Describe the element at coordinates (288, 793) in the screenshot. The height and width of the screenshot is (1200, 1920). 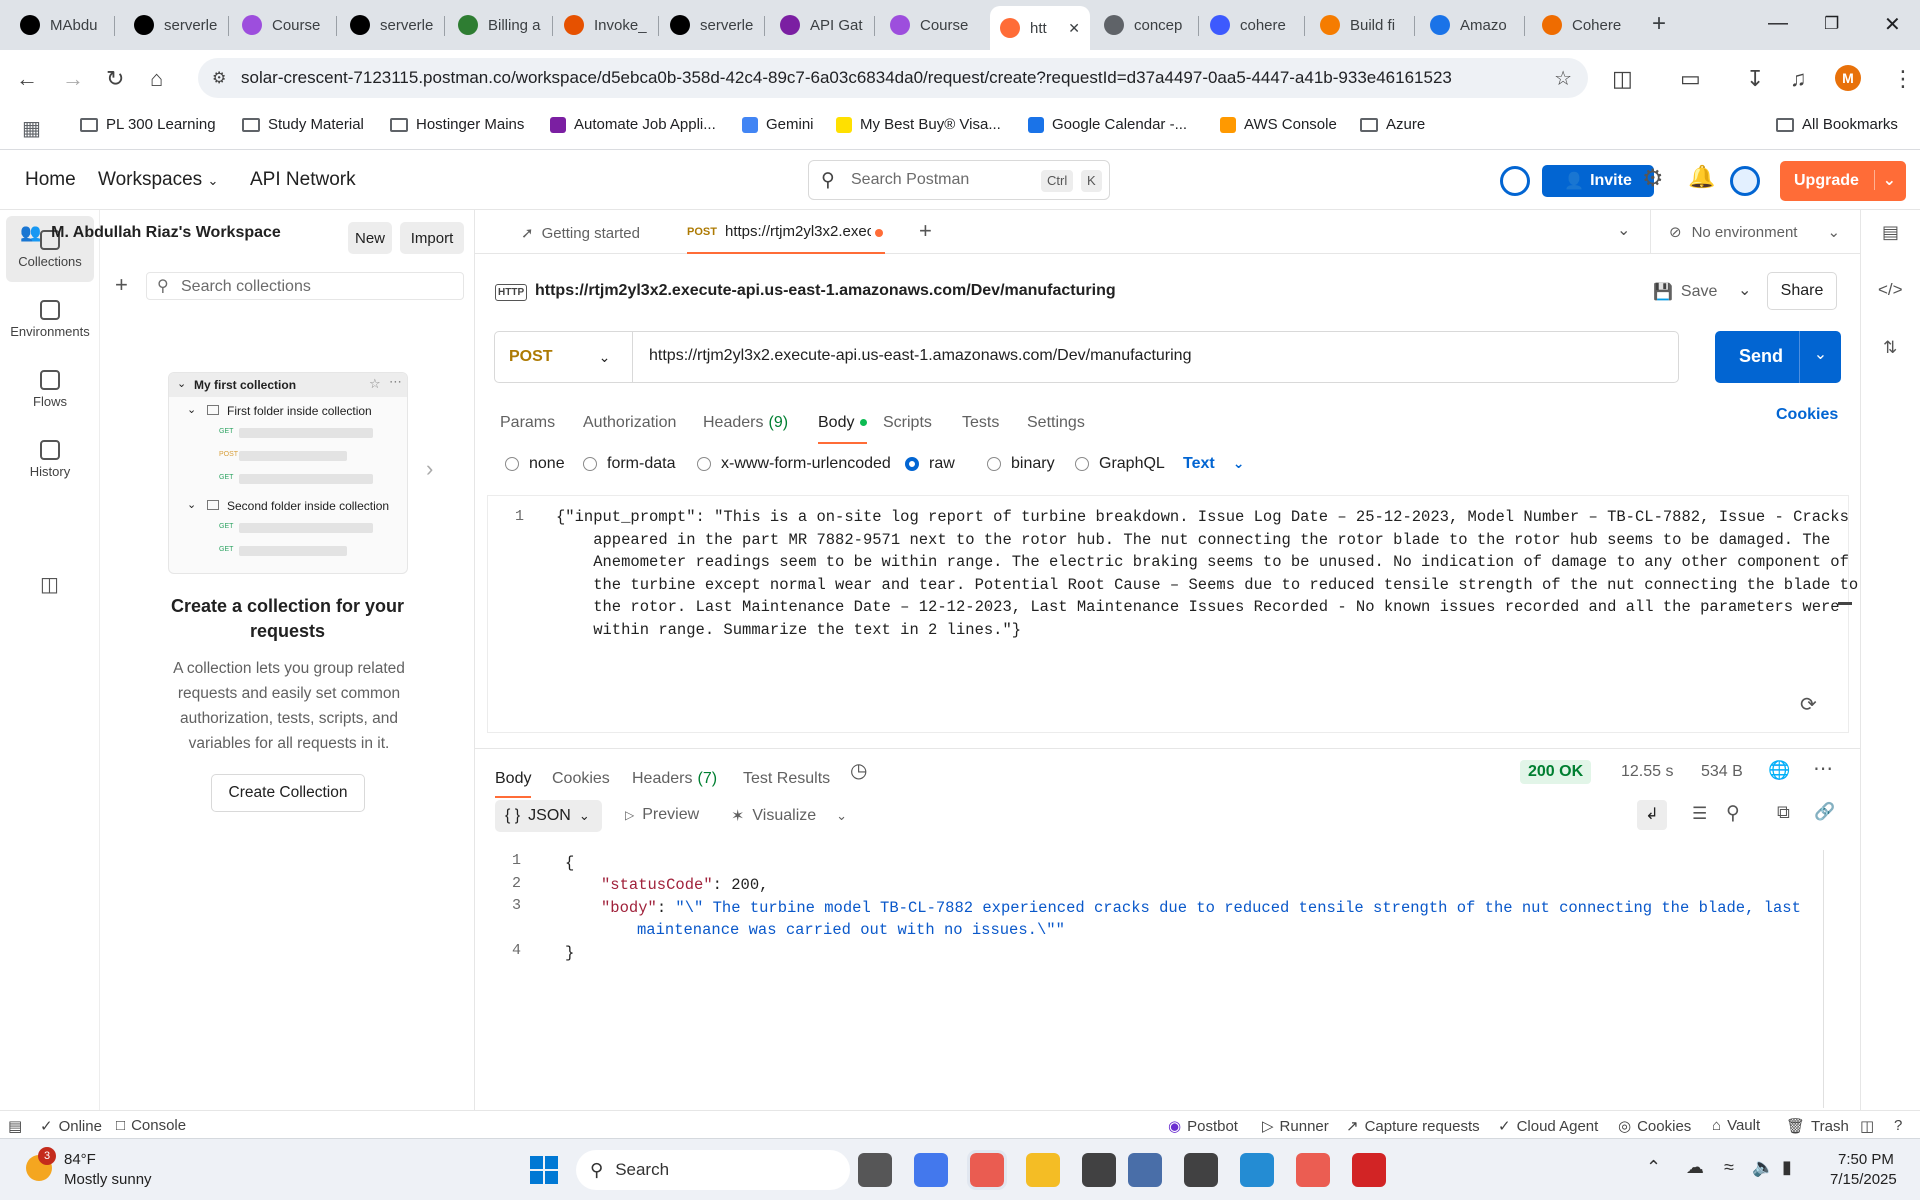
I see `create-collection-button: Create Collection` at that location.